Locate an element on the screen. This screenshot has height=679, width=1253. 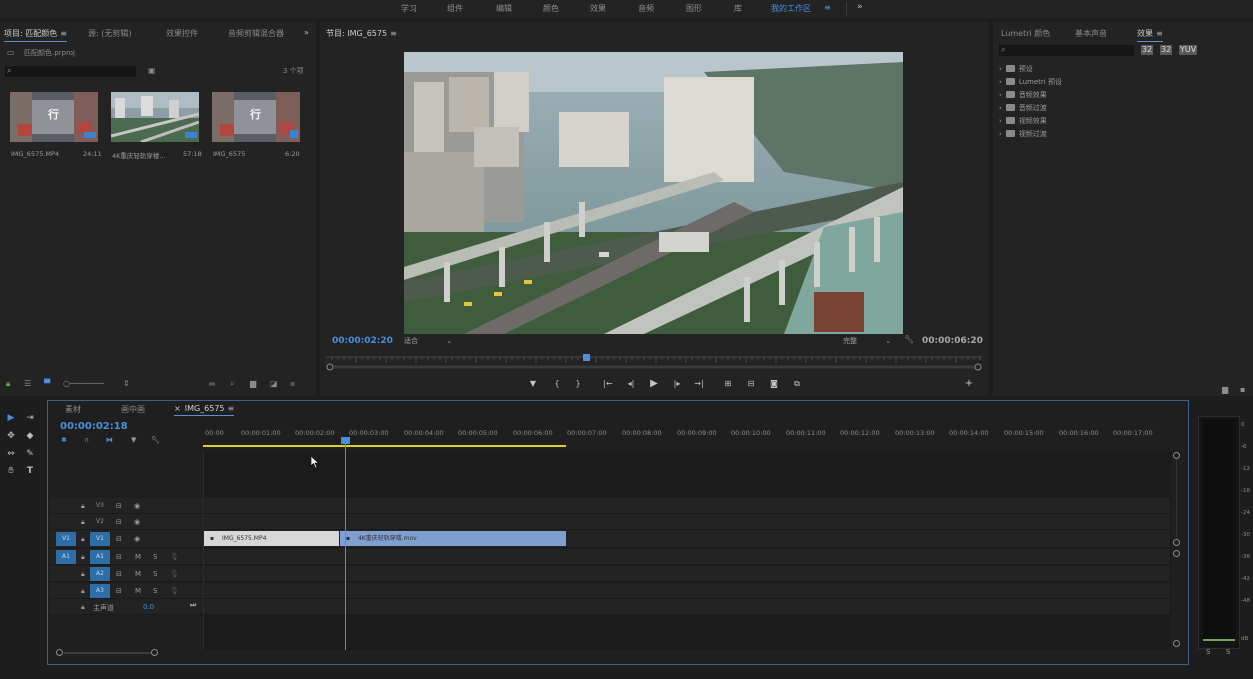
playhead-handle is located at coordinates (345, 440).